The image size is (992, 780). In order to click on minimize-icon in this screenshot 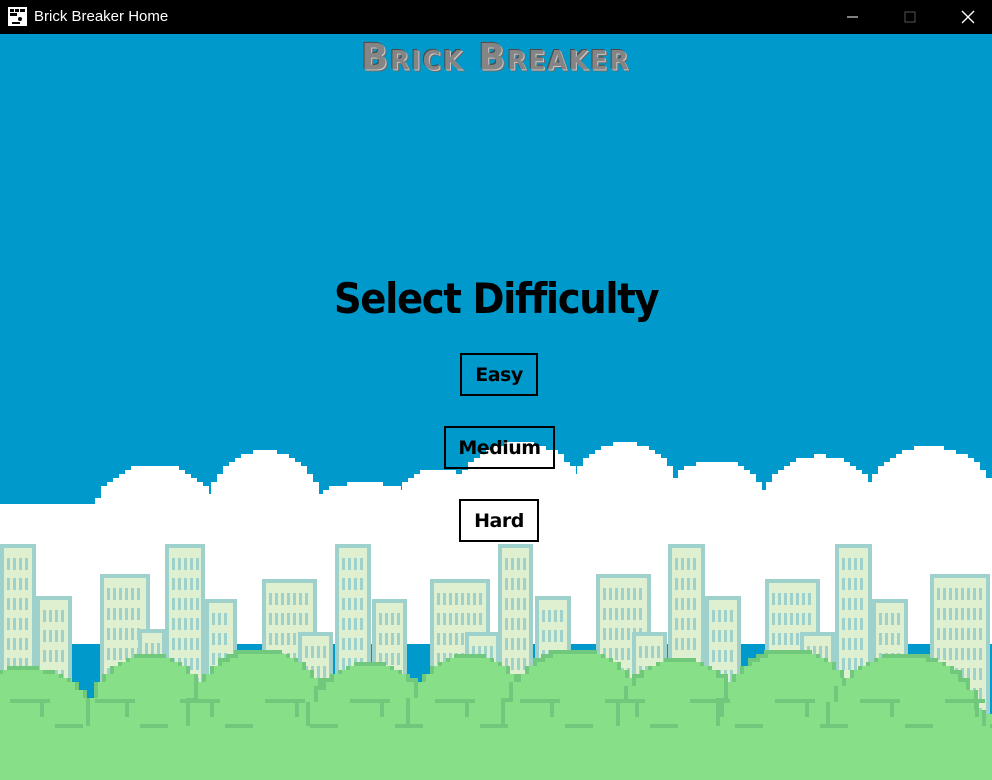, I will do `click(852, 17)`.